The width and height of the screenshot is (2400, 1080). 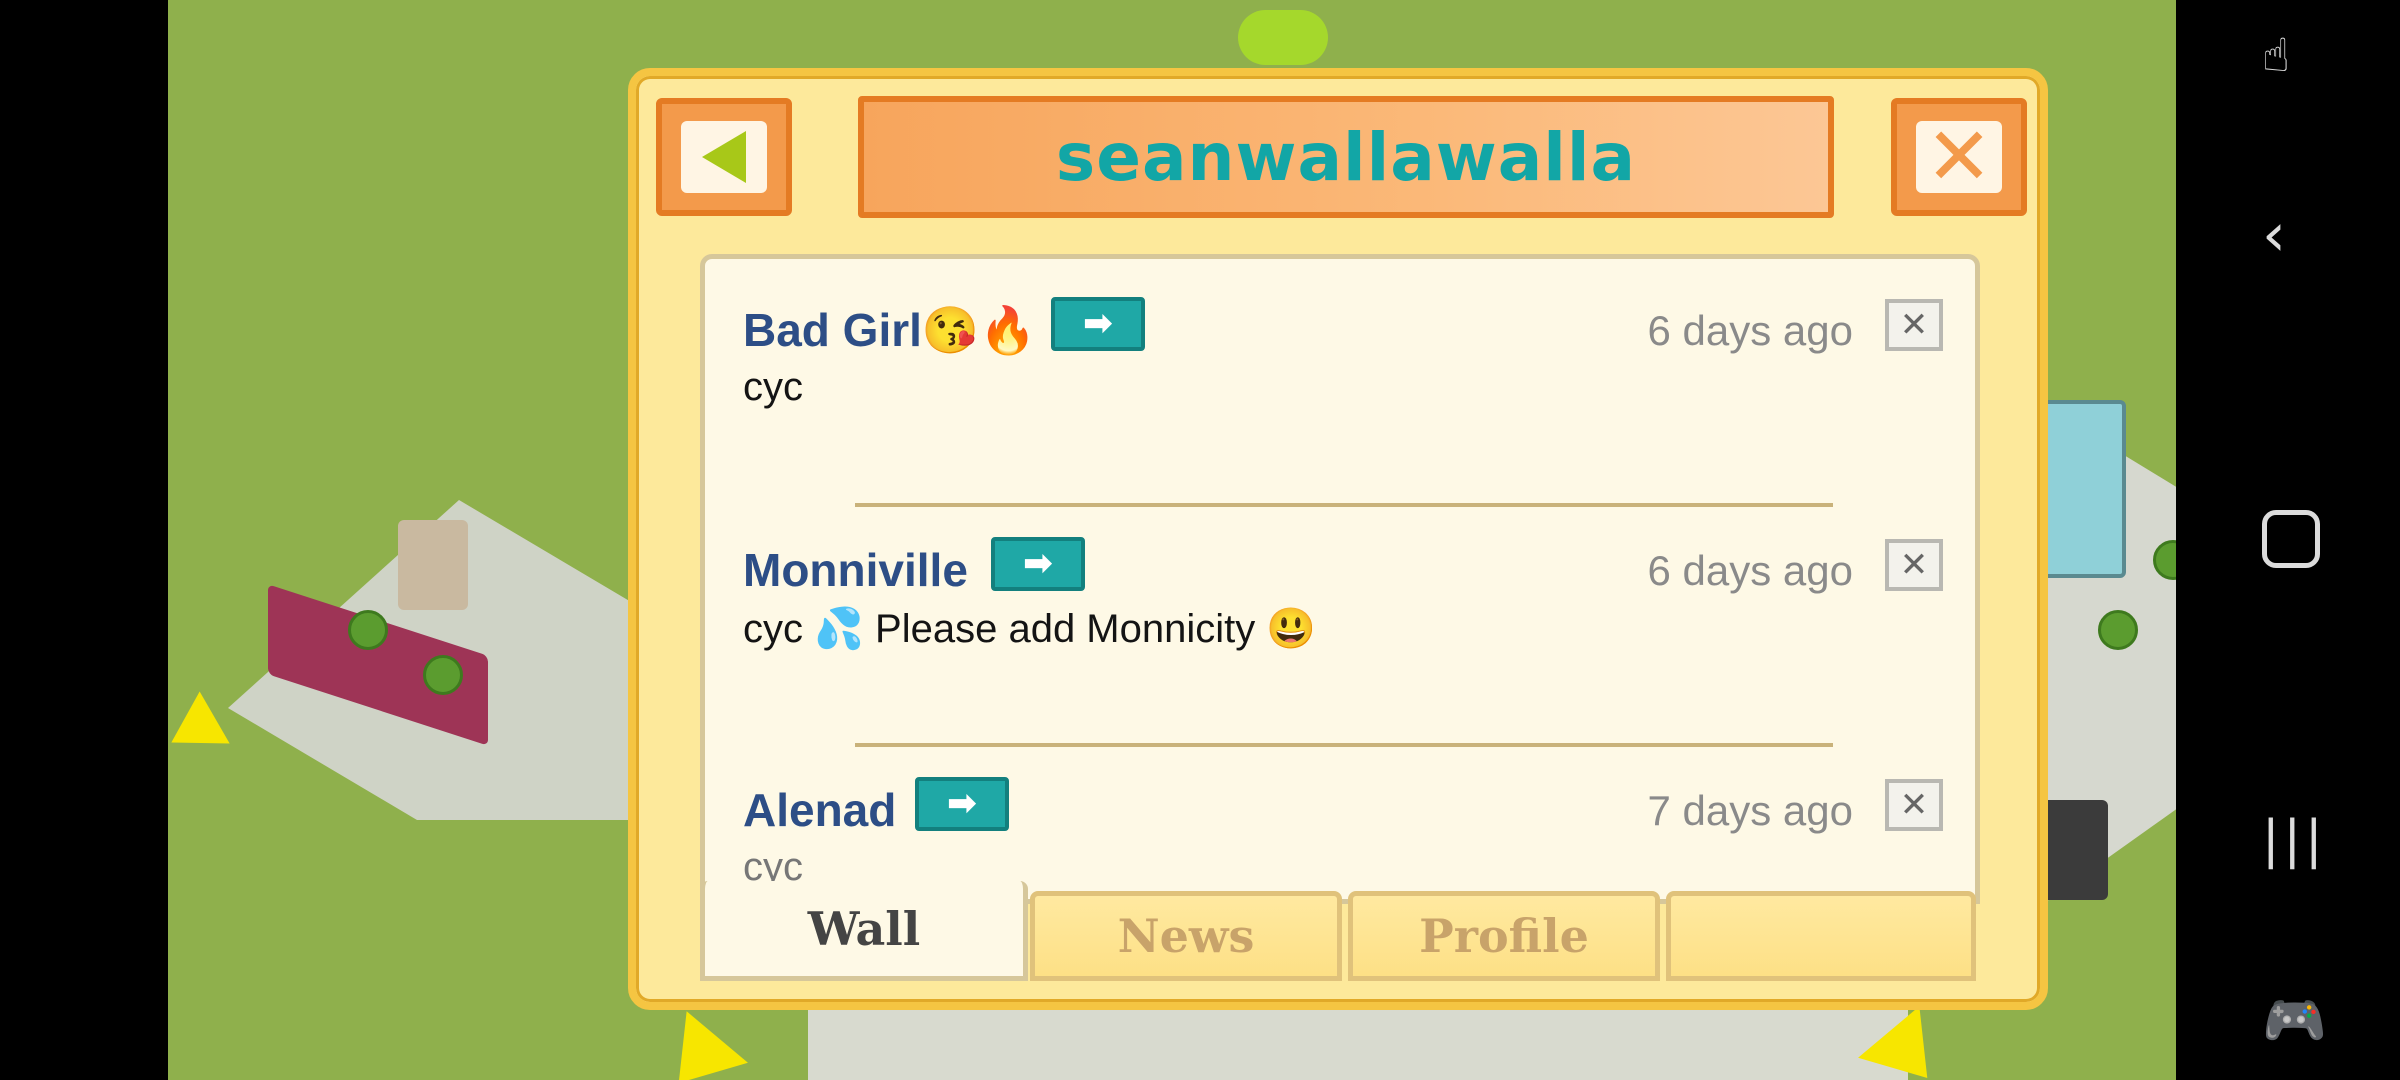 What do you see at coordinates (1283, 37) in the screenshot?
I see `tree-decoration` at bounding box center [1283, 37].